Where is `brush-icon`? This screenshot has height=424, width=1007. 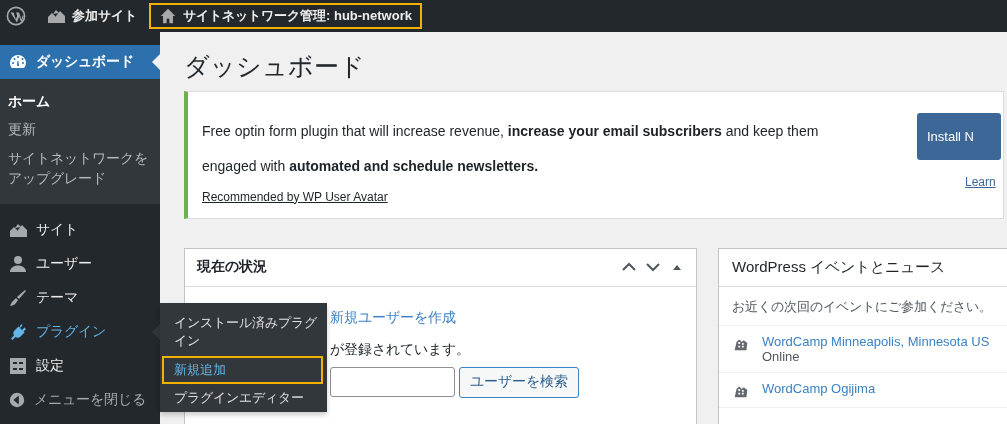
brush-icon is located at coordinates (18, 298).